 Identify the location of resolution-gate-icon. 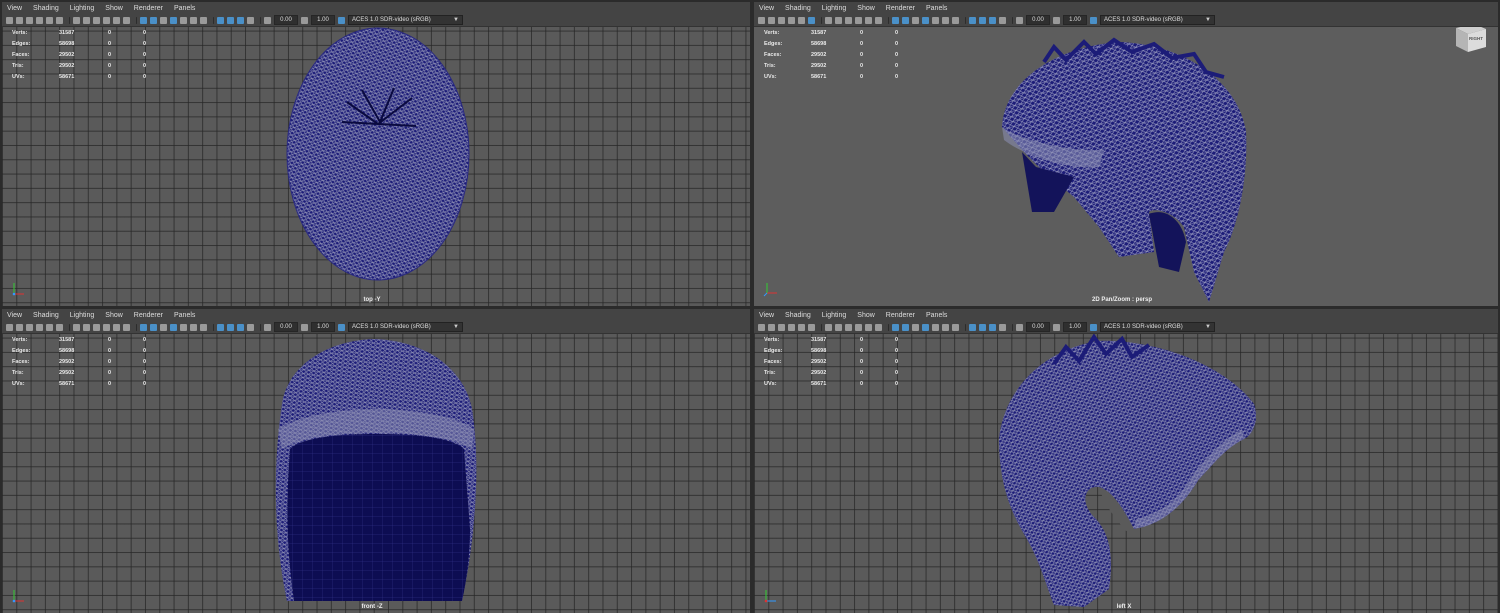
(86, 20).